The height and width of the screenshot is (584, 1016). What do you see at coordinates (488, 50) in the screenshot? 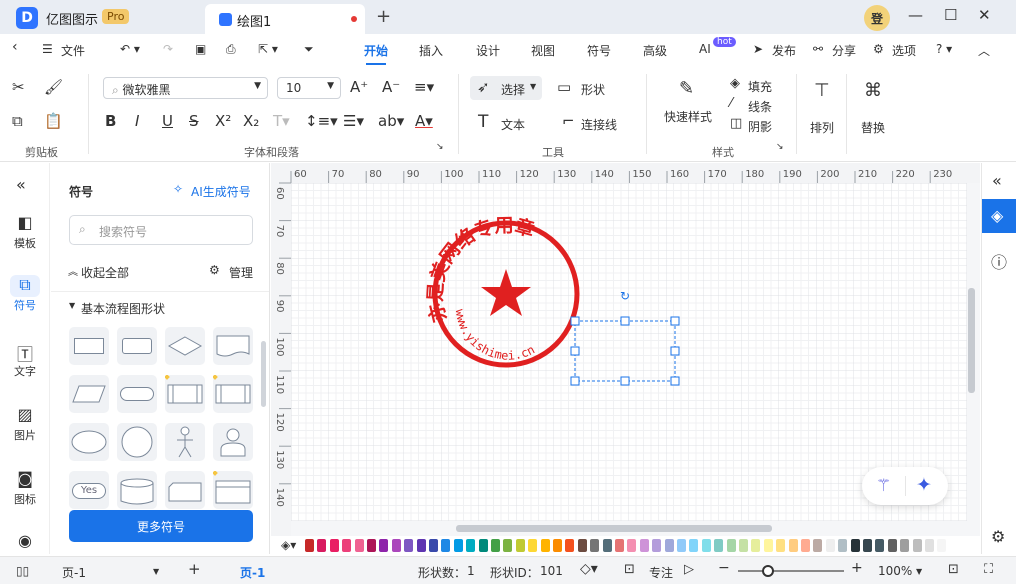
I see `tab-design: 设计` at bounding box center [488, 50].